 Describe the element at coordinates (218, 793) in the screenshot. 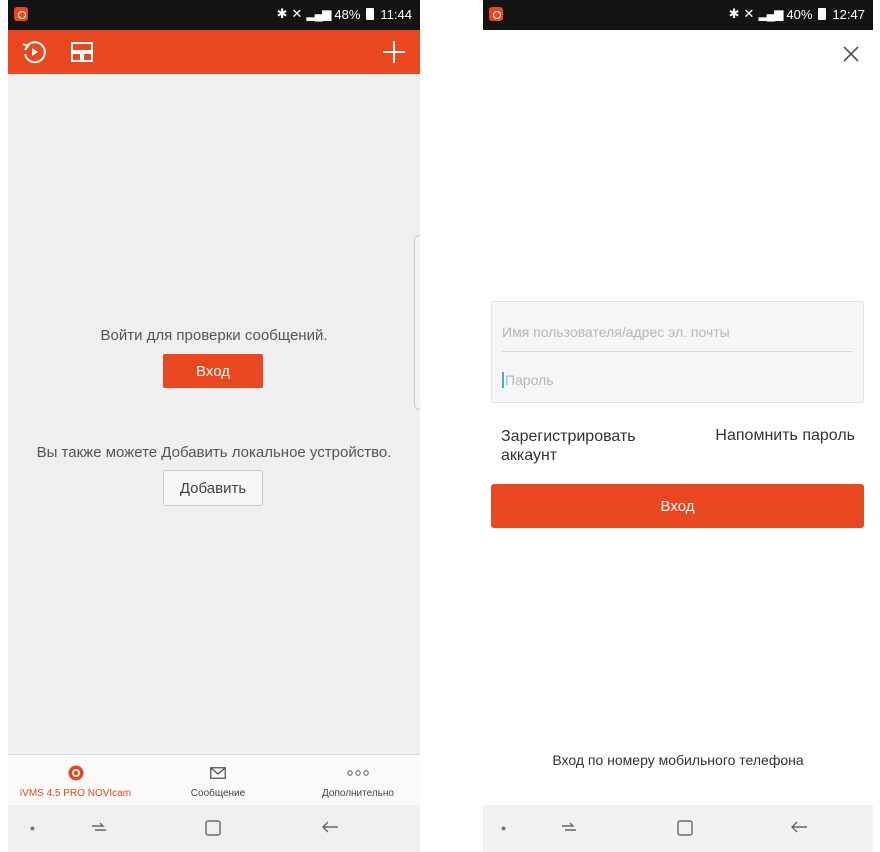

I see `tab-label: Сообщение` at that location.